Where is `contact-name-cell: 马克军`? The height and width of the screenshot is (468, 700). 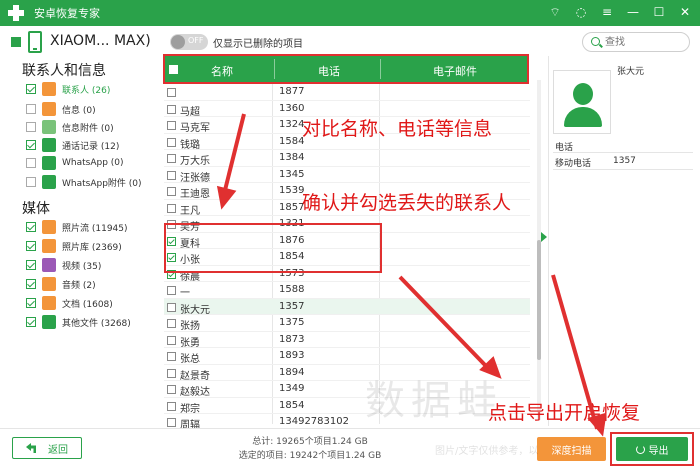
contact-name-cell: 马克军 is located at coordinates (195, 128).